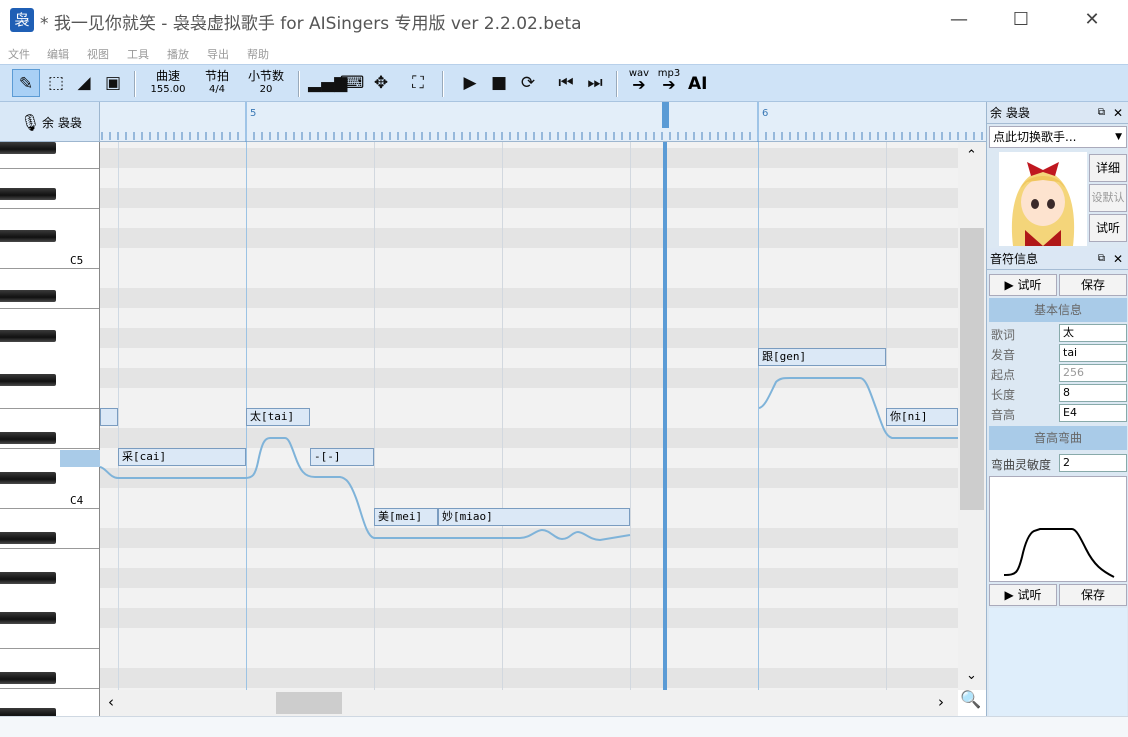 Image resolution: width=1128 pixels, height=737 pixels. What do you see at coordinates (959, 20) in the screenshot?
I see `minimize-button: —` at bounding box center [959, 20].